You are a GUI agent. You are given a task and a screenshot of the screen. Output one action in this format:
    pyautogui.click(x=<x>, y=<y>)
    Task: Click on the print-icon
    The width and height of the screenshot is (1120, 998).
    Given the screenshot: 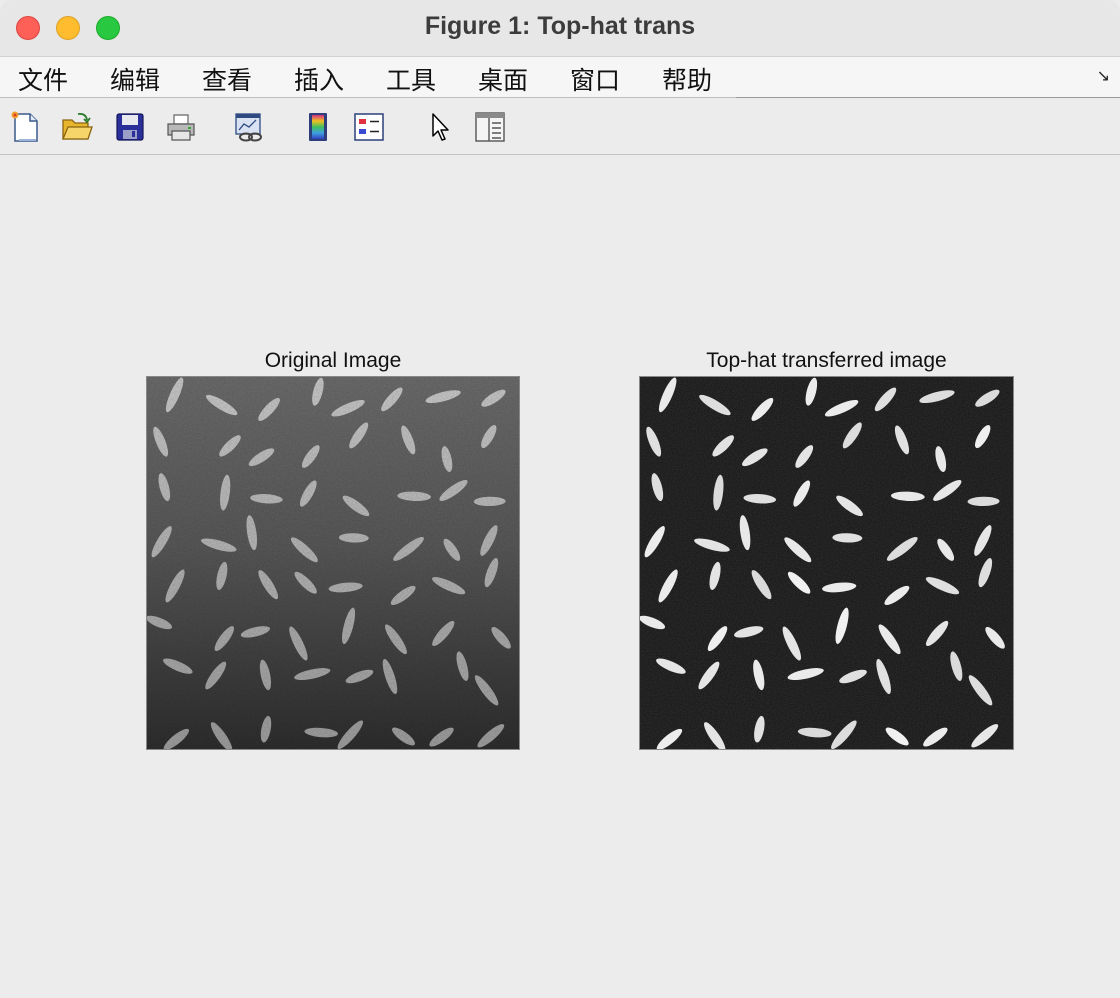 What is the action you would take?
    pyautogui.click(x=181, y=127)
    